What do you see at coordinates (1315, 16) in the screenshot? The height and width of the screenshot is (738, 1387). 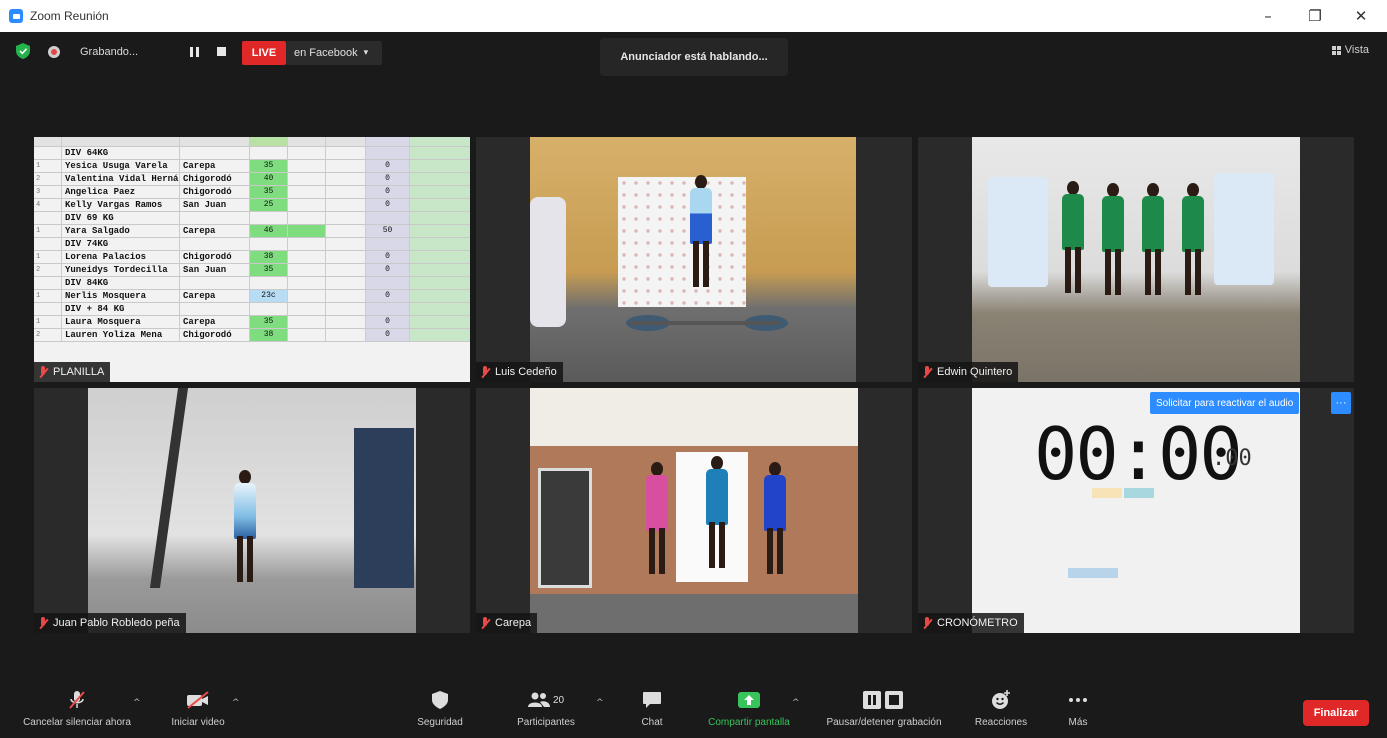 I see `restore-button: ❐` at bounding box center [1315, 16].